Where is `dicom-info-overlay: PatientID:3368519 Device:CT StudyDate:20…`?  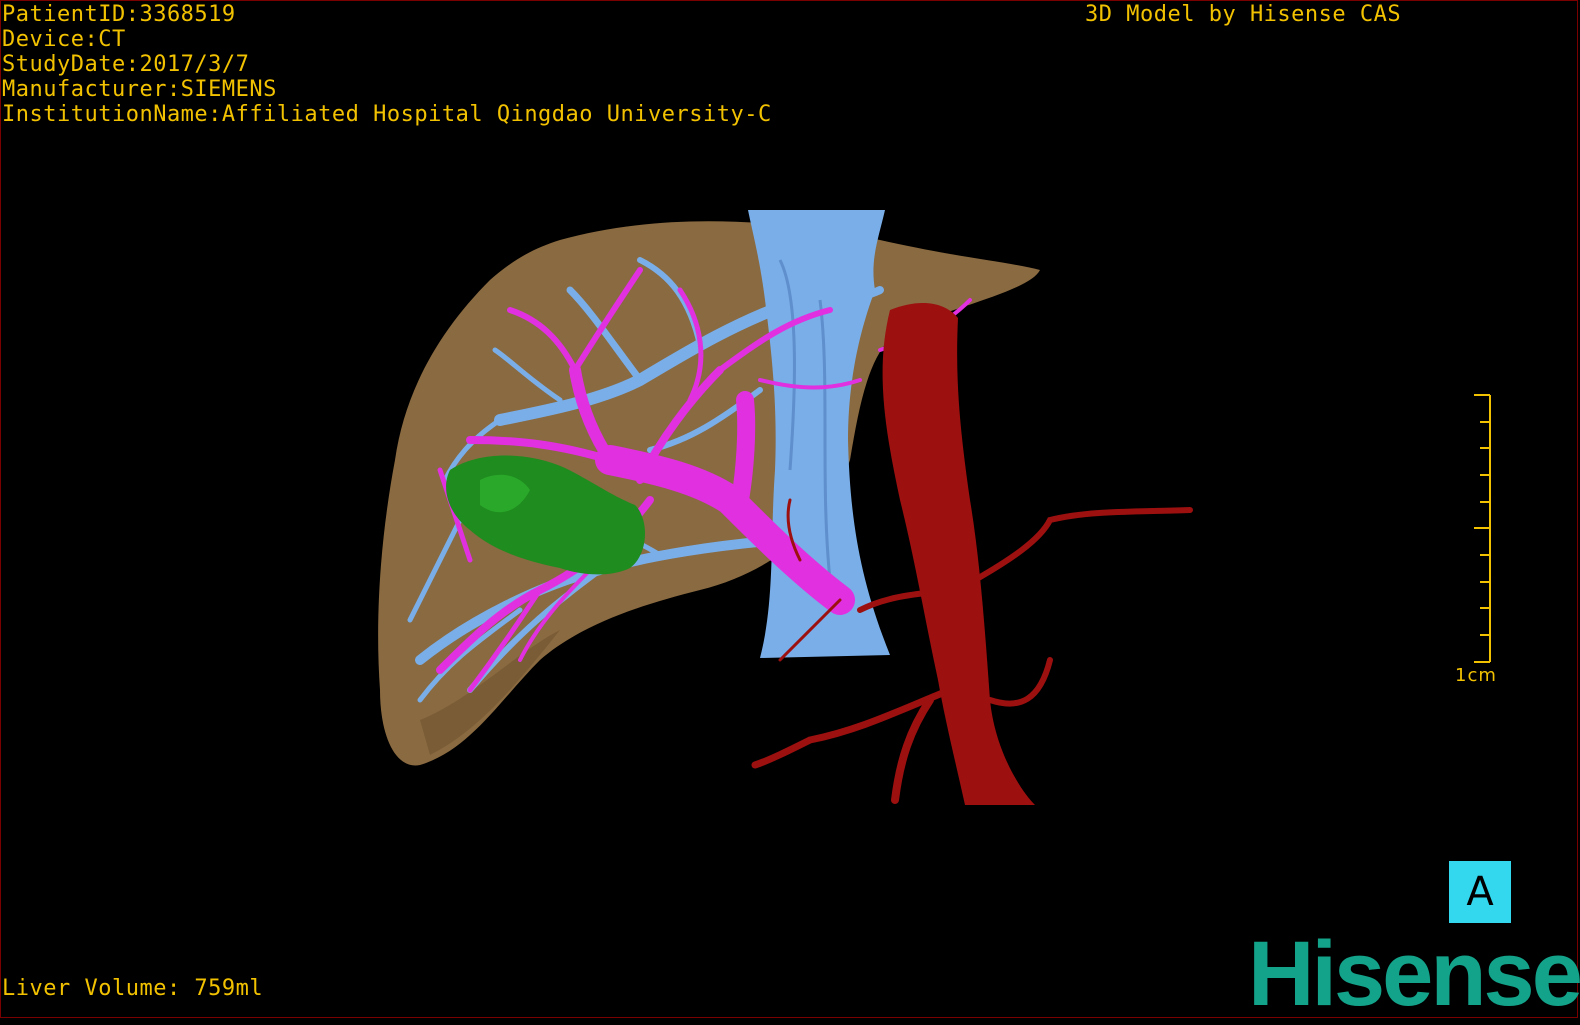 dicom-info-overlay: PatientID:3368519 Device:CT StudyDate:20… is located at coordinates (387, 64).